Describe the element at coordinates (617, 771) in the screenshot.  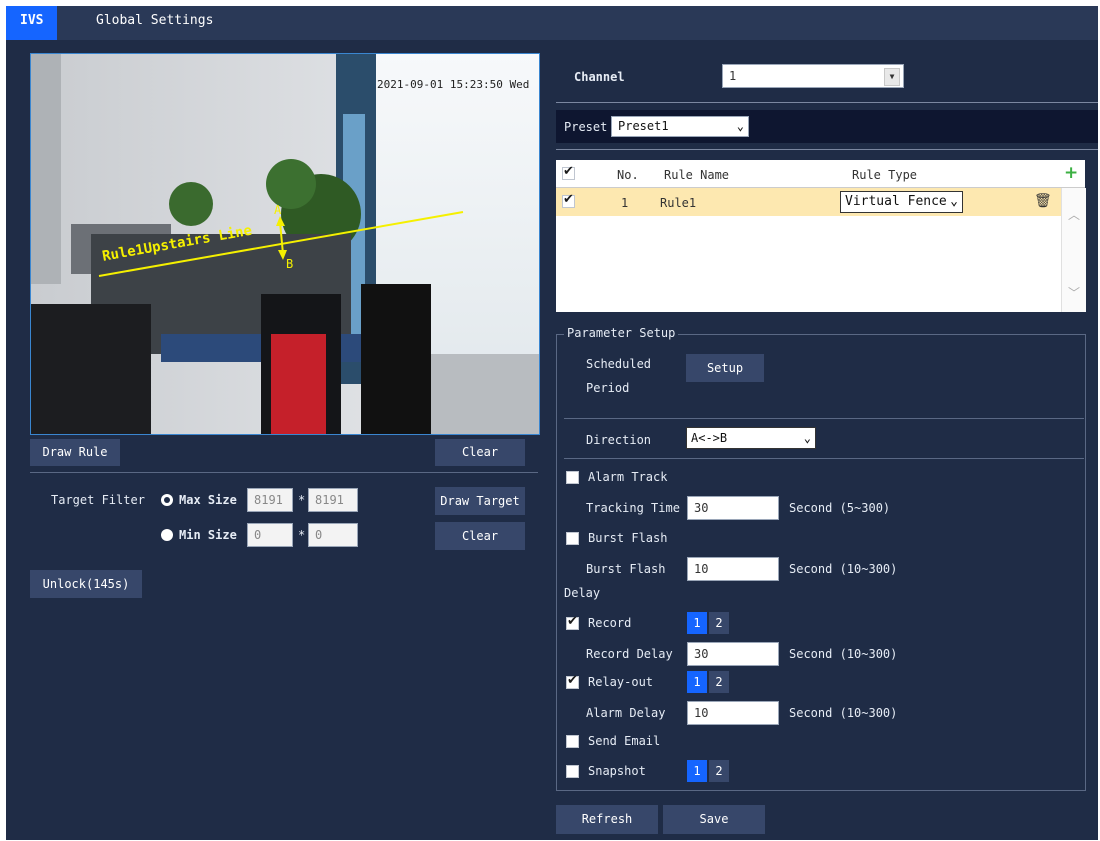
I see `snapshot-label: Snapshot` at that location.